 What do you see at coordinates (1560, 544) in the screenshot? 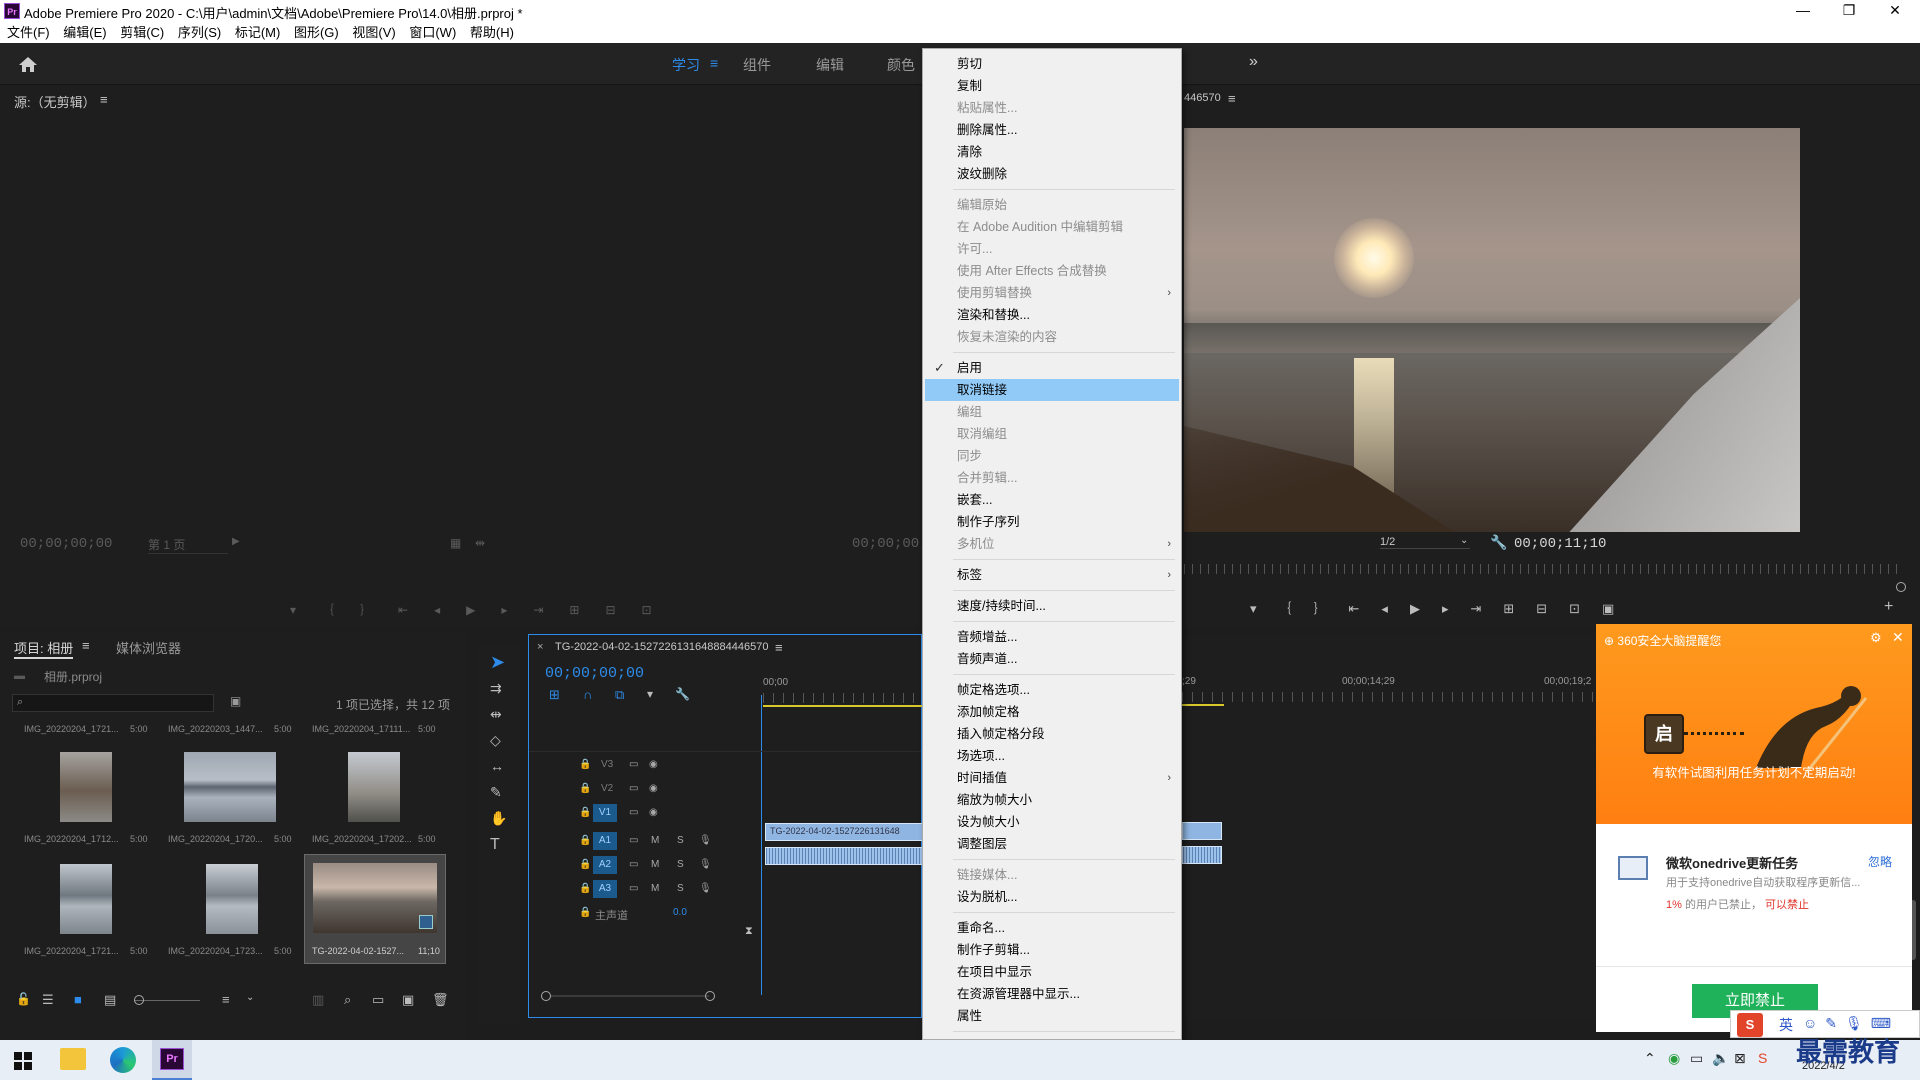
I see `program-timecode: 00;00;11;10` at bounding box center [1560, 544].